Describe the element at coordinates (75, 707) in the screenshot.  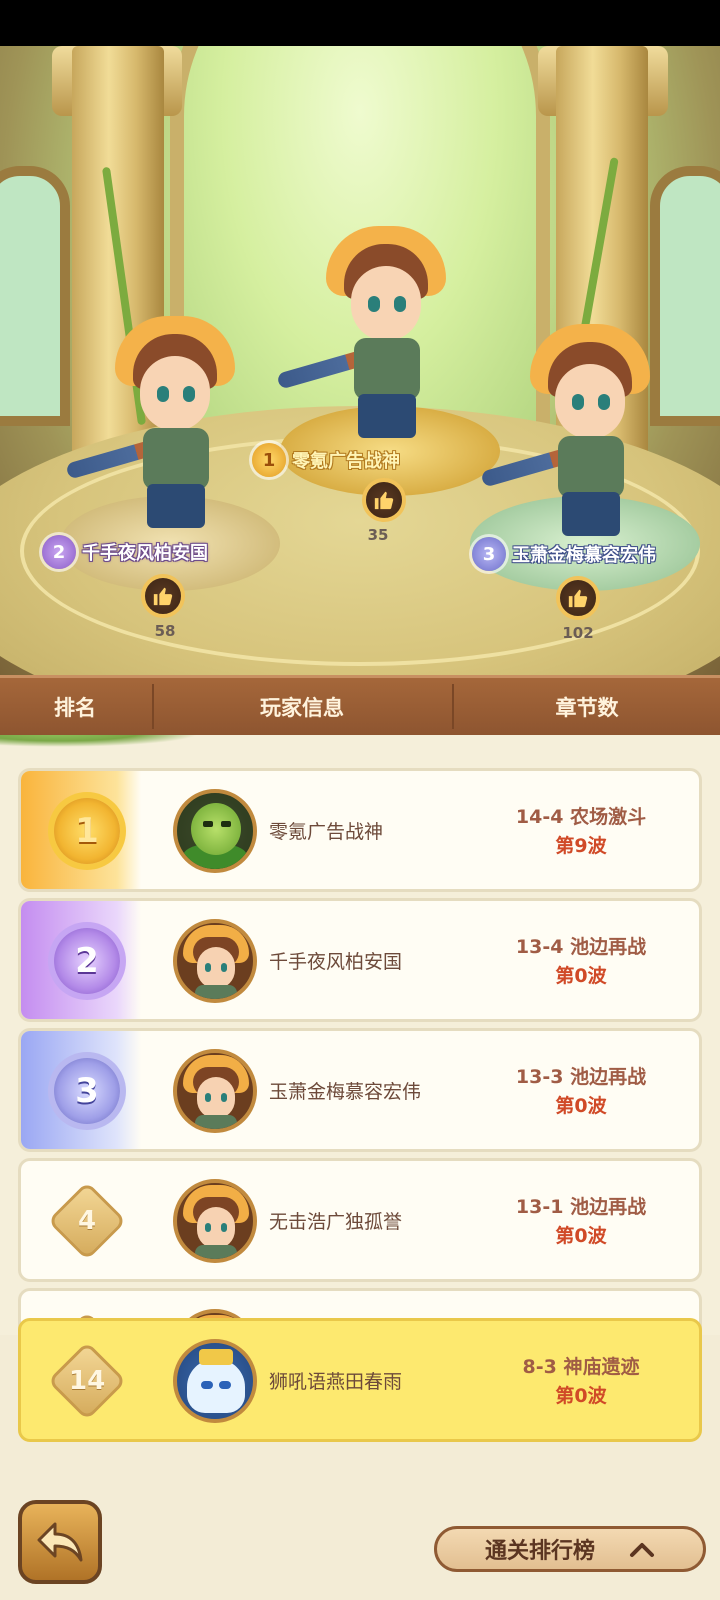
I see `header-rank: 排名` at that location.